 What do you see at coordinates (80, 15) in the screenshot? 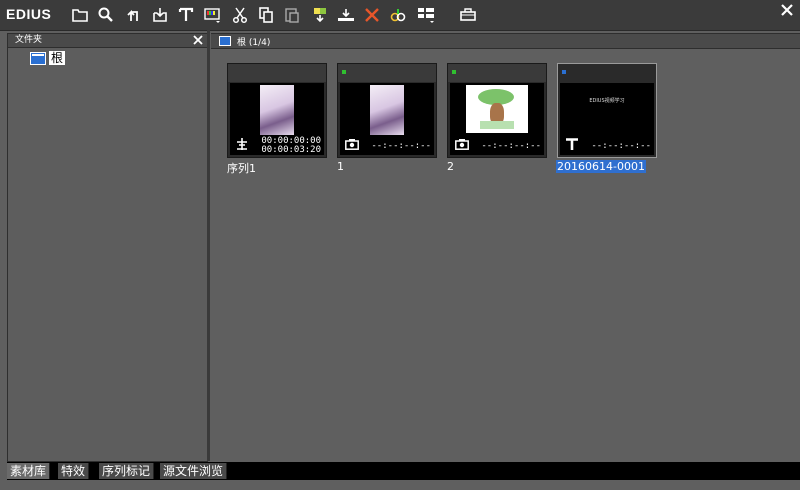
I see `new-folder-icon` at bounding box center [80, 15].